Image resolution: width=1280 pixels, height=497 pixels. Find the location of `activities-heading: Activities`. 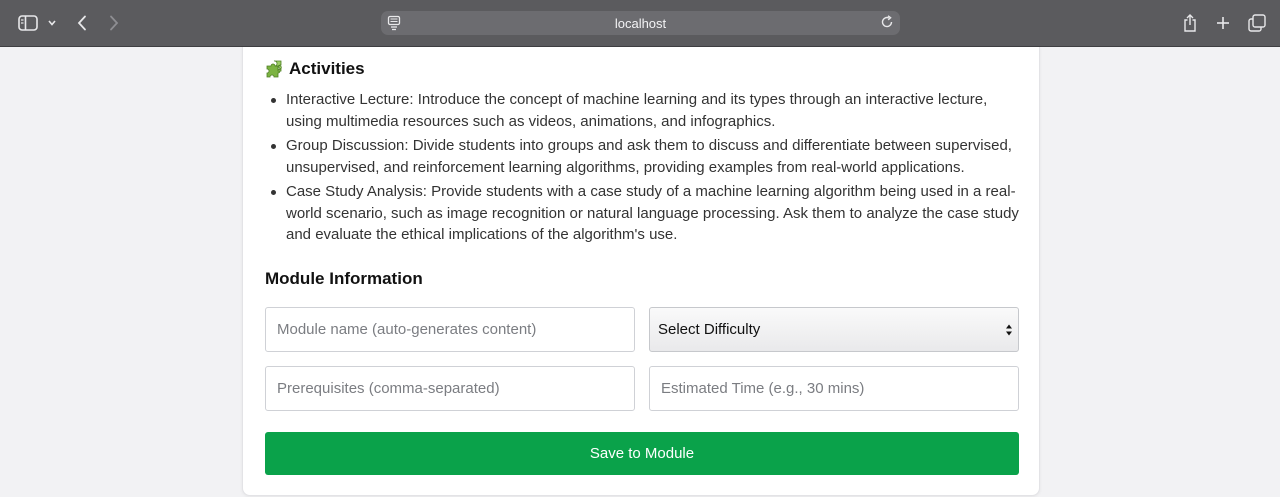

activities-heading: Activities is located at coordinates (315, 69).